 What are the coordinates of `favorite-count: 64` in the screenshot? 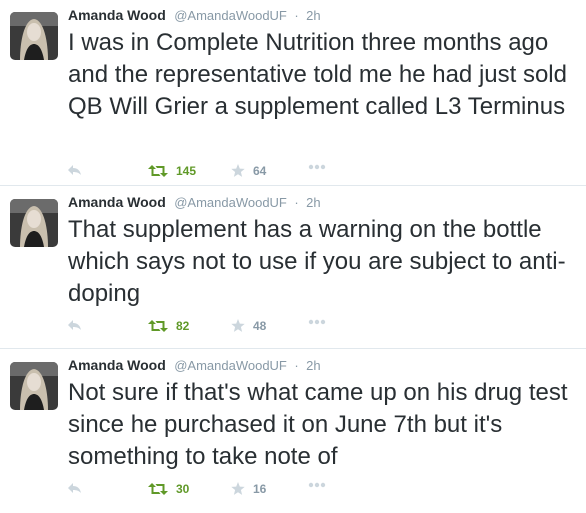 It's located at (260, 171).